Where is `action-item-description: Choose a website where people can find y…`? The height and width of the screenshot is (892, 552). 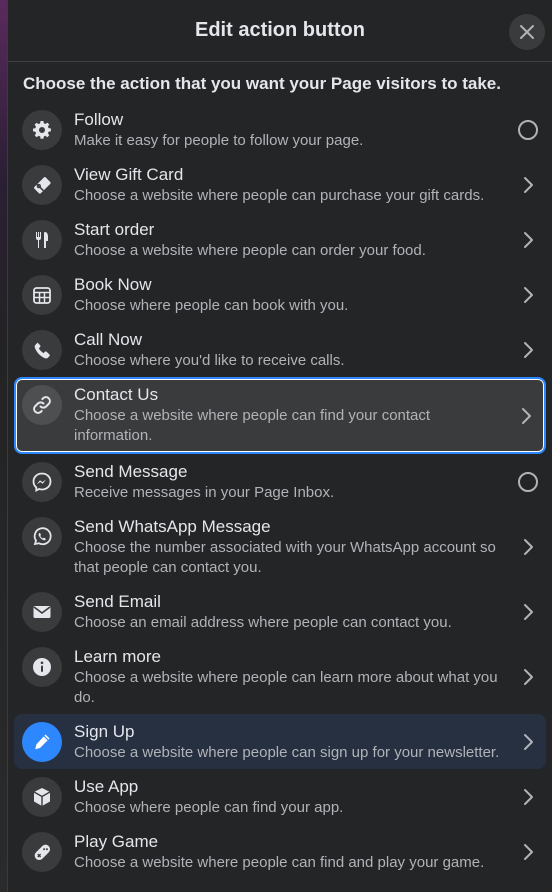 action-item-description: Choose a website where people can find y… is located at coordinates (252, 425).